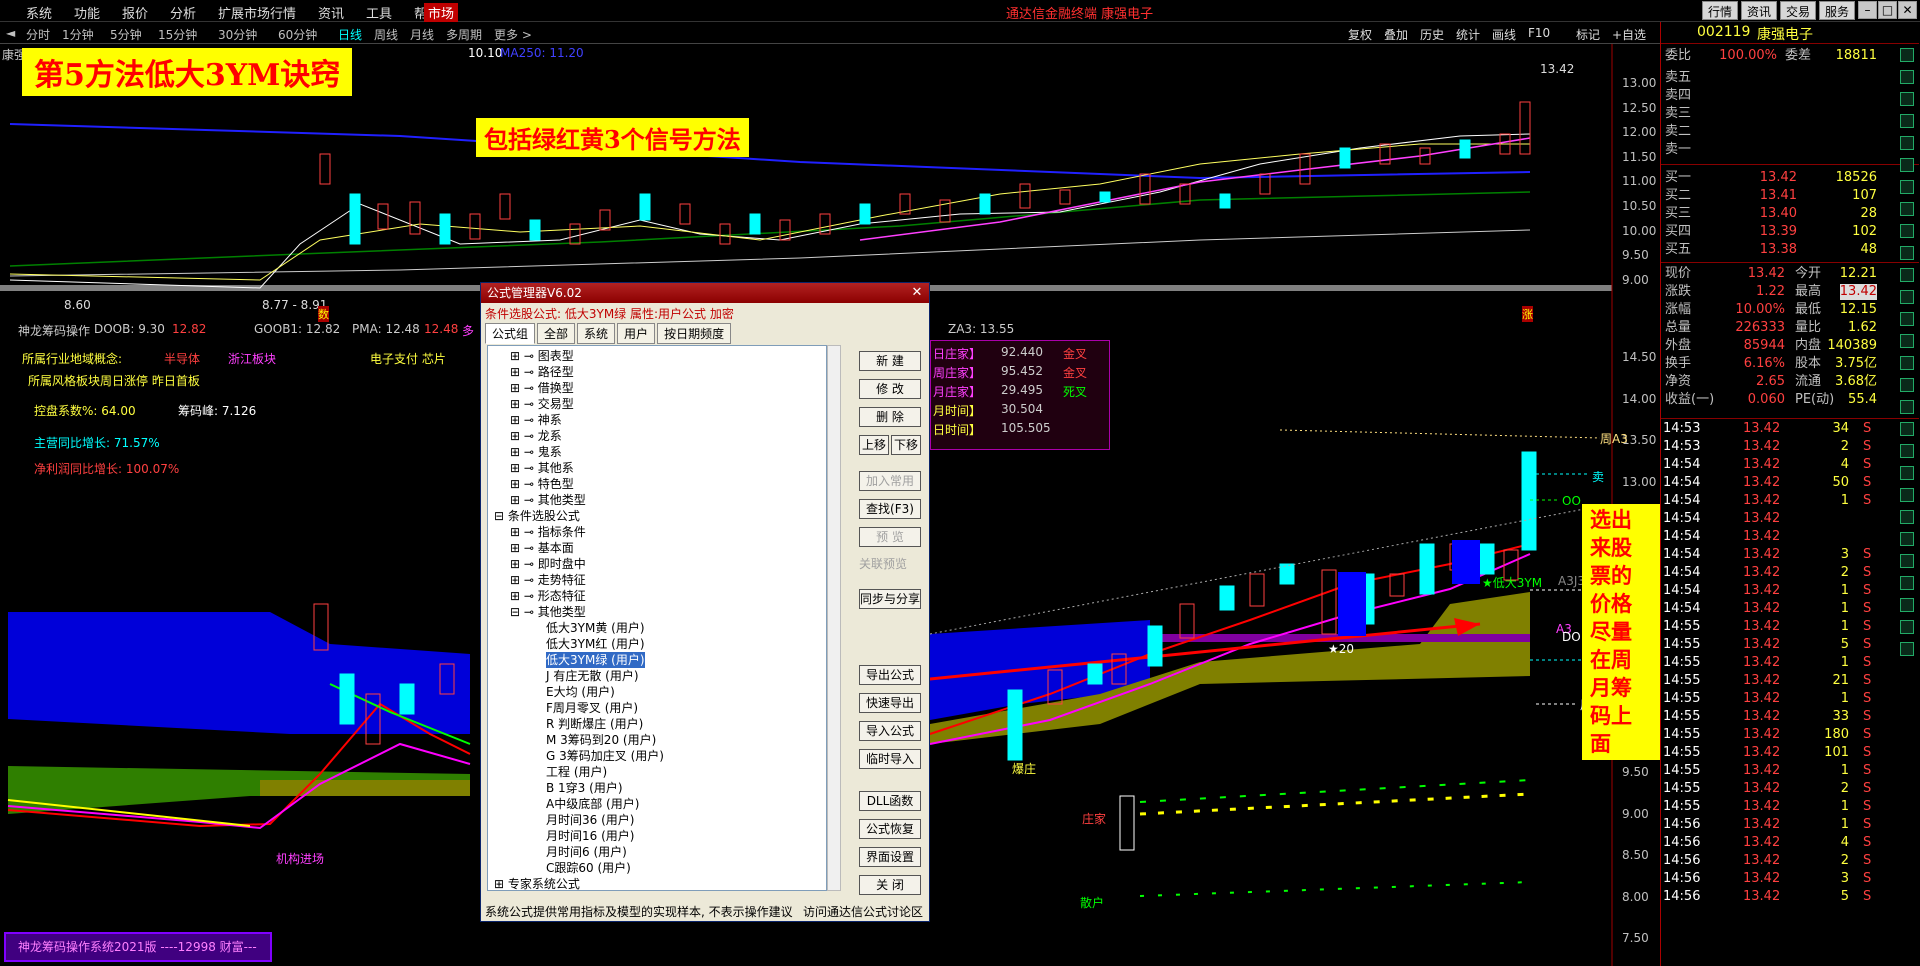 The image size is (1920, 966). I want to click on menu-item-0: 系统, so click(39, 12).